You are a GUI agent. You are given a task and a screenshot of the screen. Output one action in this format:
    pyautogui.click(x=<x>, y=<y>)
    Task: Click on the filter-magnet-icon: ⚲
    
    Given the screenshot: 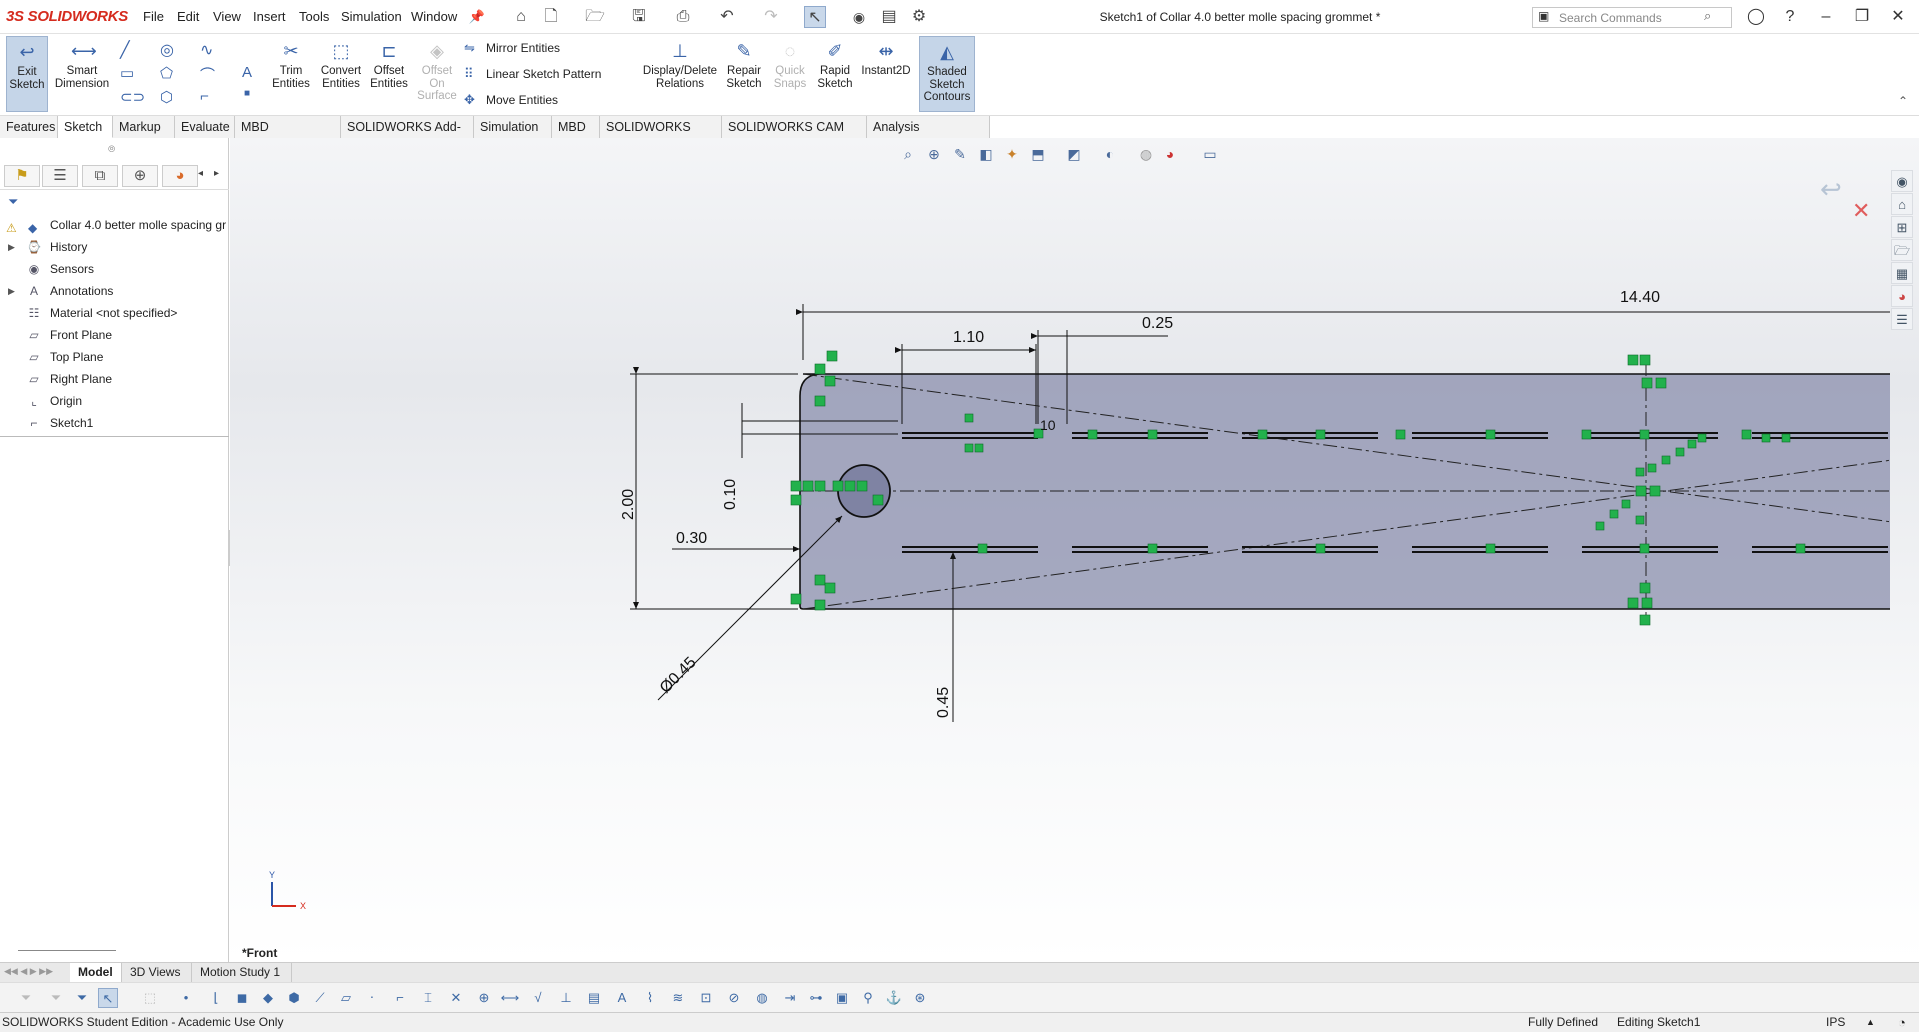 What is the action you would take?
    pyautogui.click(x=868, y=998)
    